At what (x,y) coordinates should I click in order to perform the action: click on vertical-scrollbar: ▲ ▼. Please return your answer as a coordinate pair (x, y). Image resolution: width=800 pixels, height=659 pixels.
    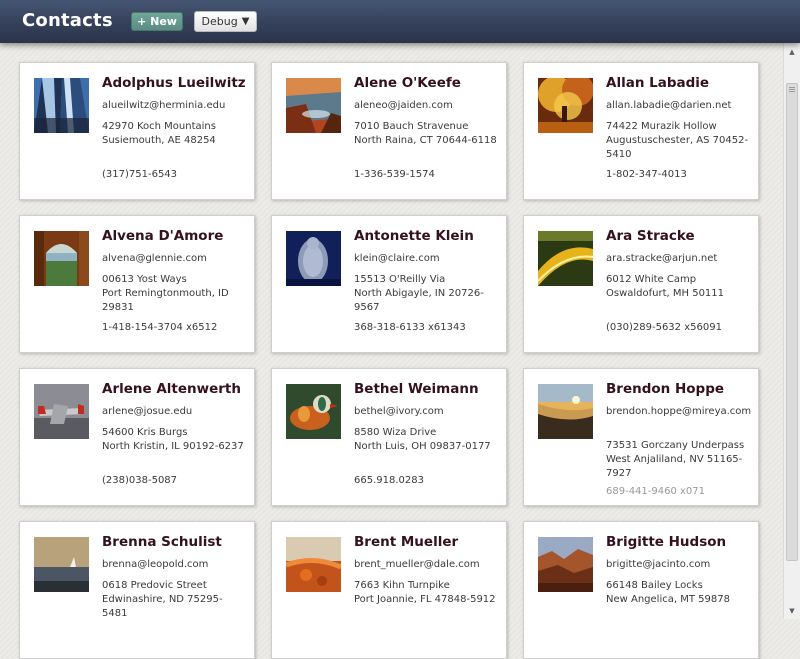
    Looking at the image, I should click on (791, 331).